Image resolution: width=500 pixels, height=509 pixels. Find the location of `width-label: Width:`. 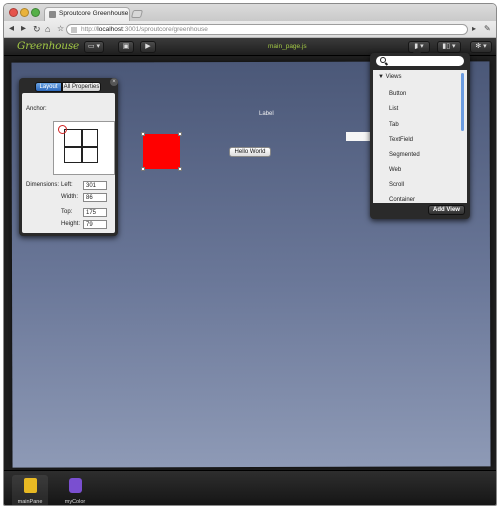

width-label: Width: is located at coordinates (70, 197).